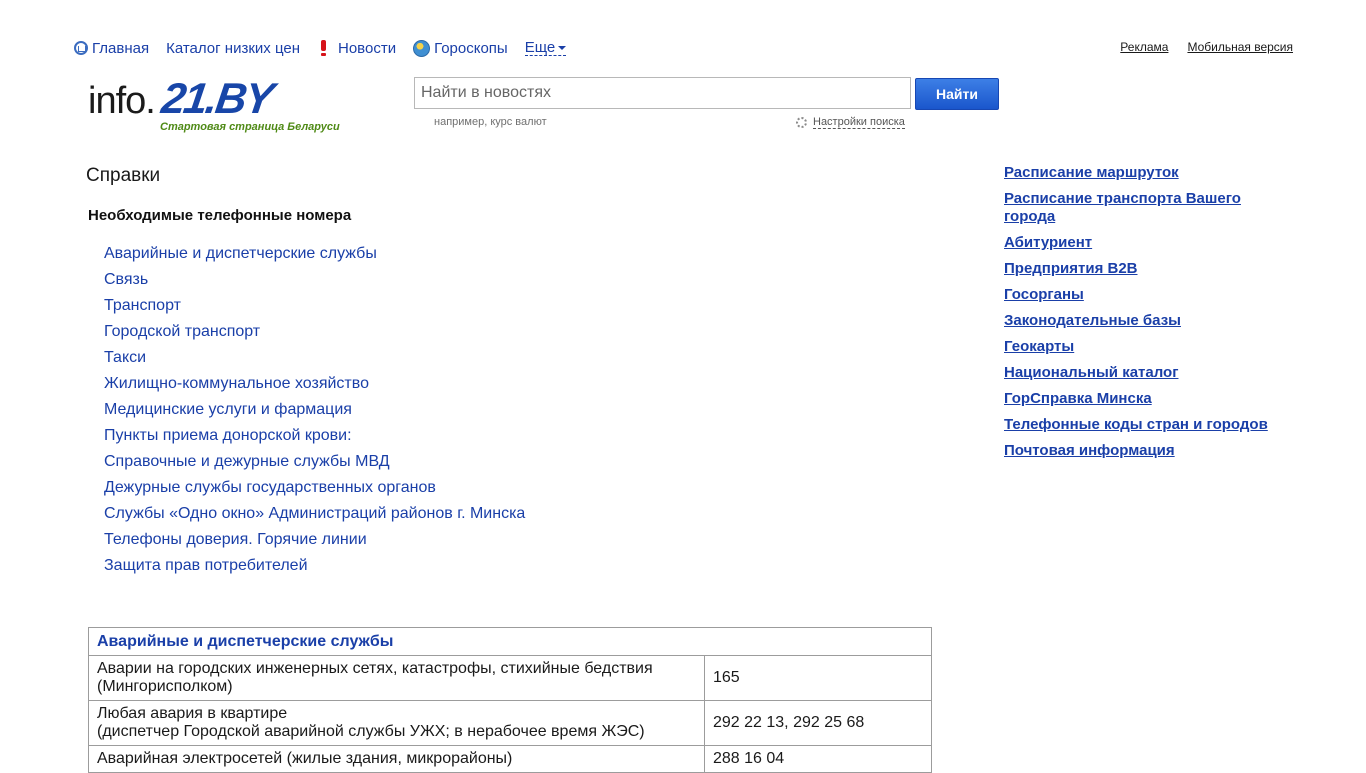  I want to click on phone-cell: 165, so click(818, 678).